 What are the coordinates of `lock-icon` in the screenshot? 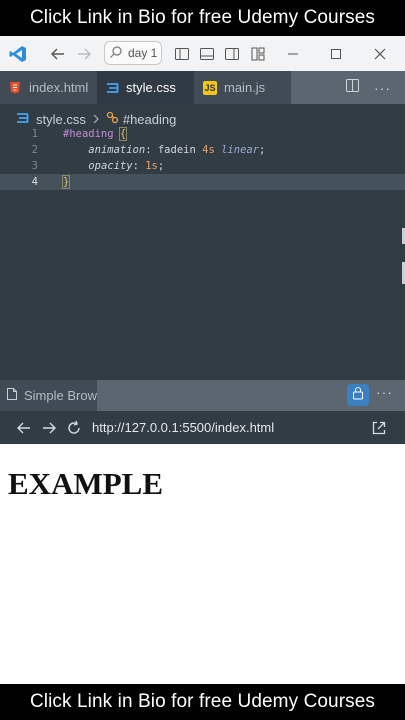 It's located at (358, 395).